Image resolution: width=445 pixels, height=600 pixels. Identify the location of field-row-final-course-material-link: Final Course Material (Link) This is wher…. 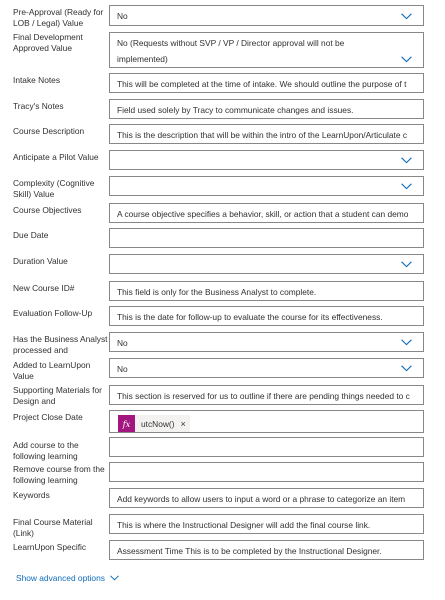
(216, 526).